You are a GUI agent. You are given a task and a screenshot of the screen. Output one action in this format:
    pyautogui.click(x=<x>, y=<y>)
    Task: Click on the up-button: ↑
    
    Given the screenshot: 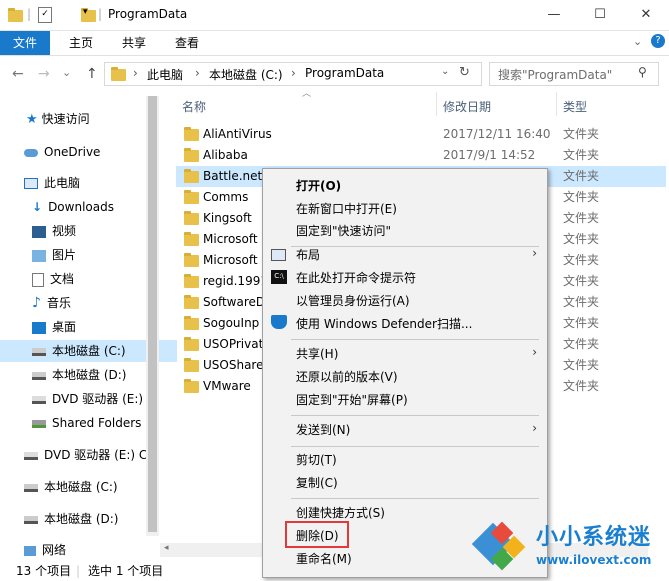 What is the action you would take?
    pyautogui.click(x=92, y=74)
    